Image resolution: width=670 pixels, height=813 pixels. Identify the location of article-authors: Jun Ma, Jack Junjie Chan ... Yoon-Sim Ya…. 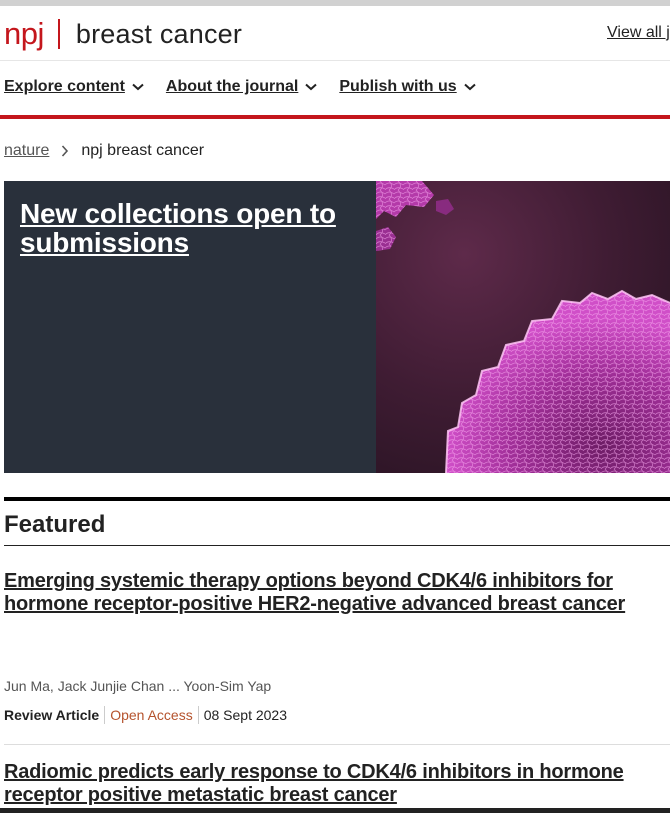
(138, 686).